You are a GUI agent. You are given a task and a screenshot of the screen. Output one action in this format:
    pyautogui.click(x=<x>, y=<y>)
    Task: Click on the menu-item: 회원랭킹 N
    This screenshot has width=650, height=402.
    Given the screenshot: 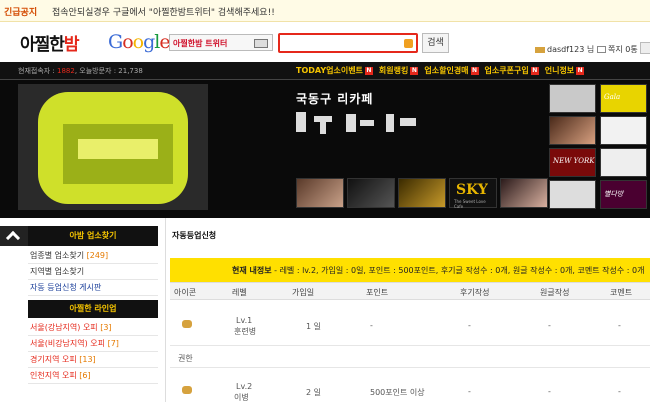 What is the action you would take?
    pyautogui.click(x=399, y=70)
    